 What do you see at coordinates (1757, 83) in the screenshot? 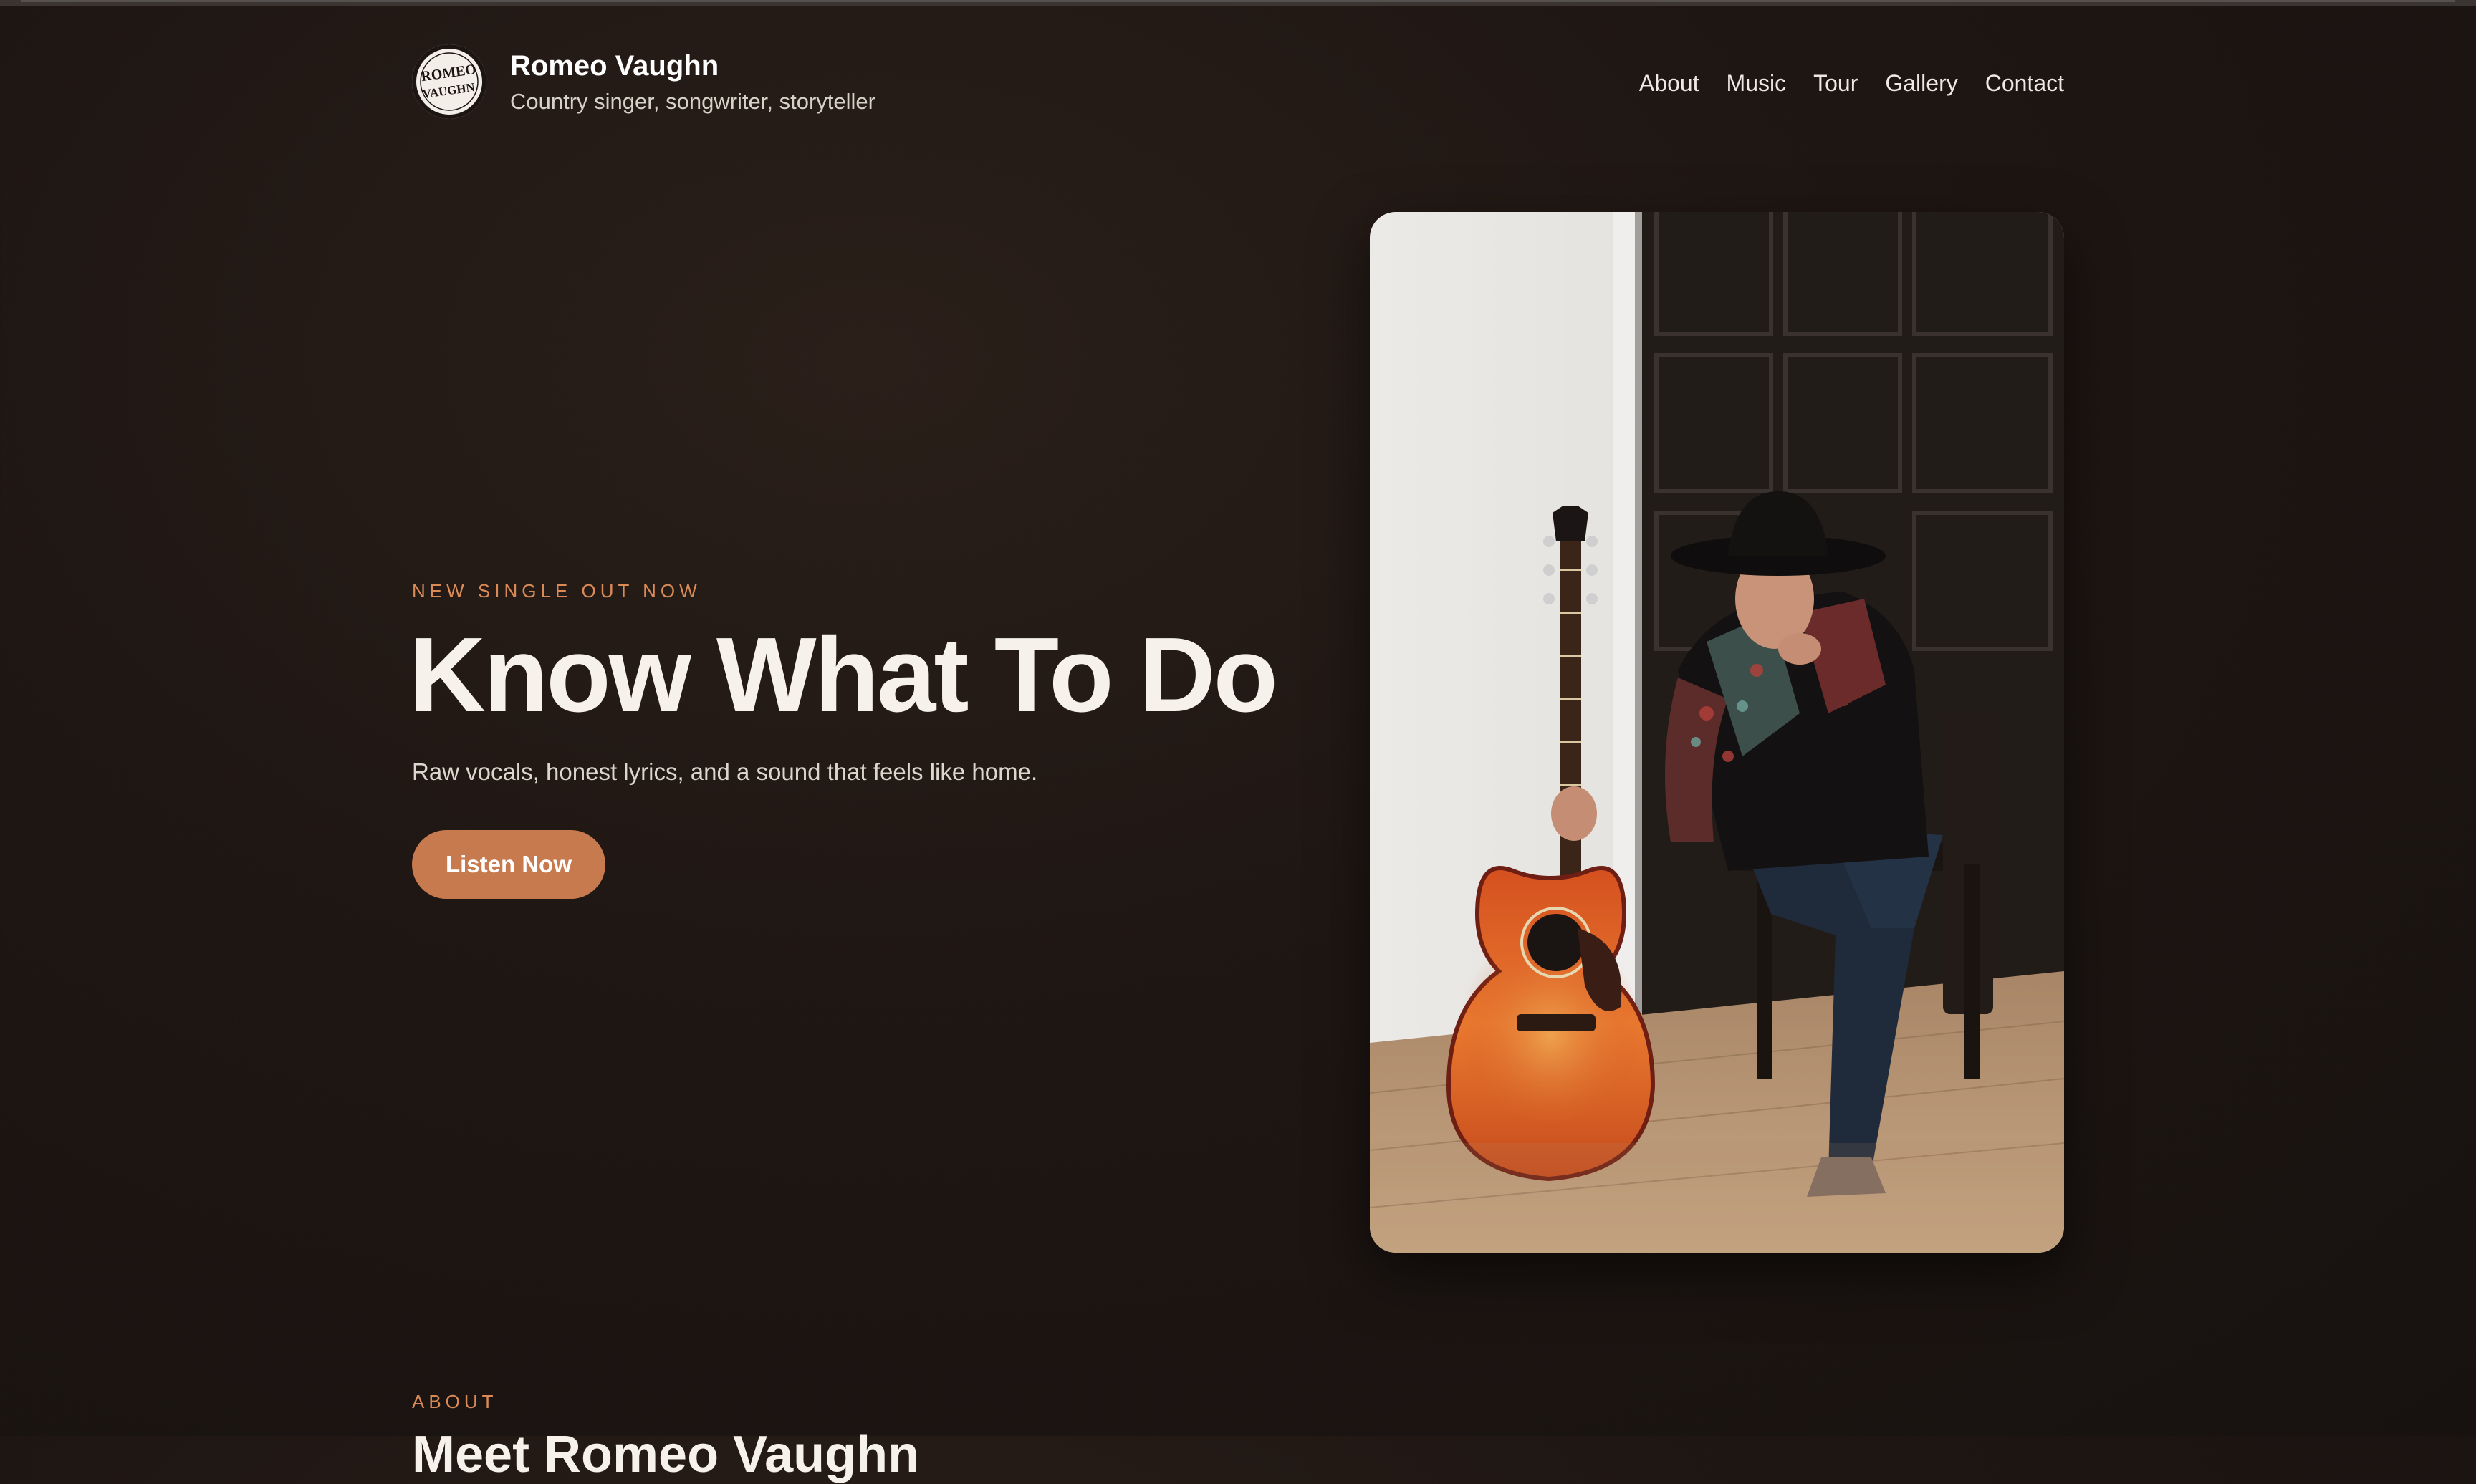
I see `nav-link-music: Music` at bounding box center [1757, 83].